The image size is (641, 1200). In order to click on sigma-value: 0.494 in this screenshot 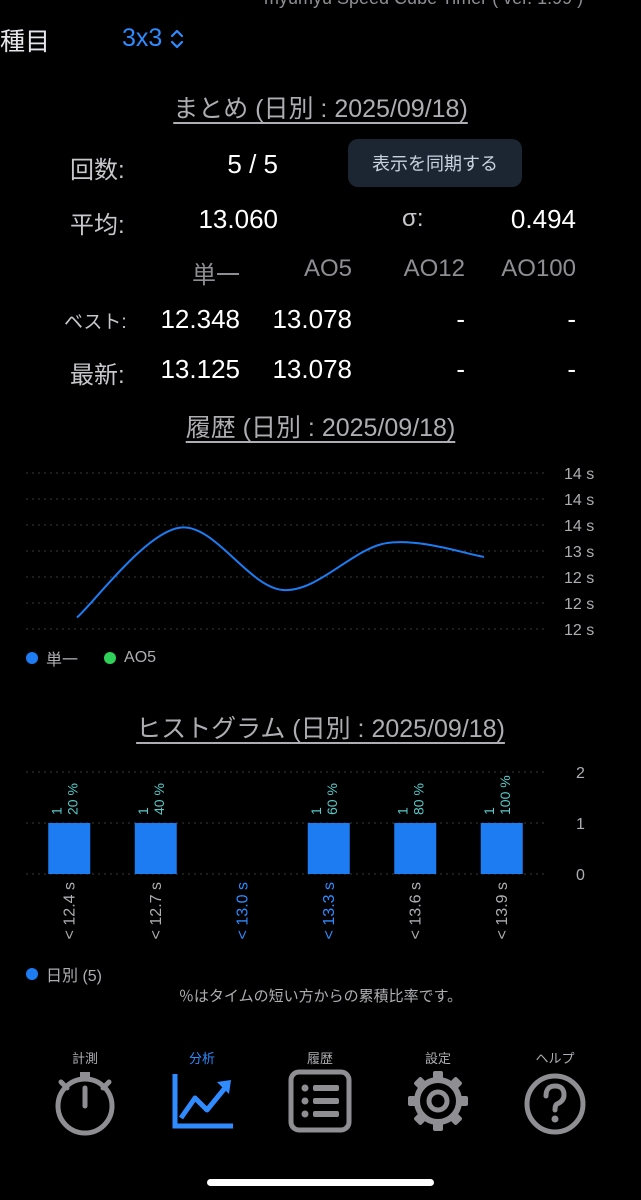, I will do `click(543, 219)`.